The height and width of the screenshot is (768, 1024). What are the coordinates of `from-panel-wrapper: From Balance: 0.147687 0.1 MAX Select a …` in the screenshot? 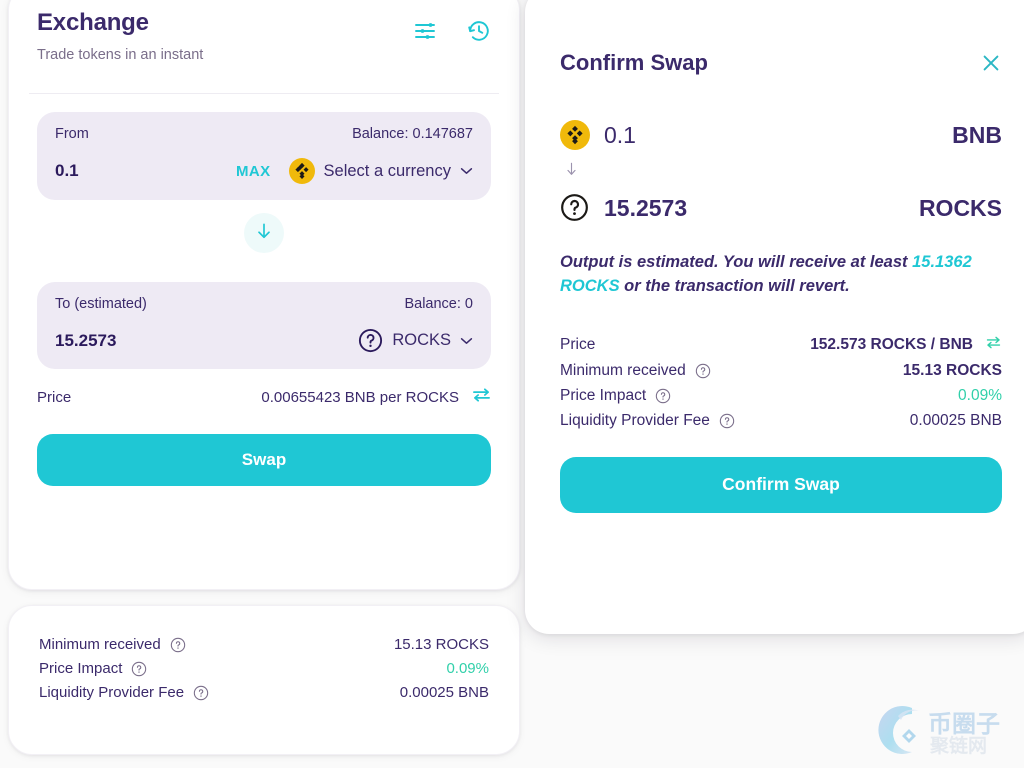 It's located at (264, 147).